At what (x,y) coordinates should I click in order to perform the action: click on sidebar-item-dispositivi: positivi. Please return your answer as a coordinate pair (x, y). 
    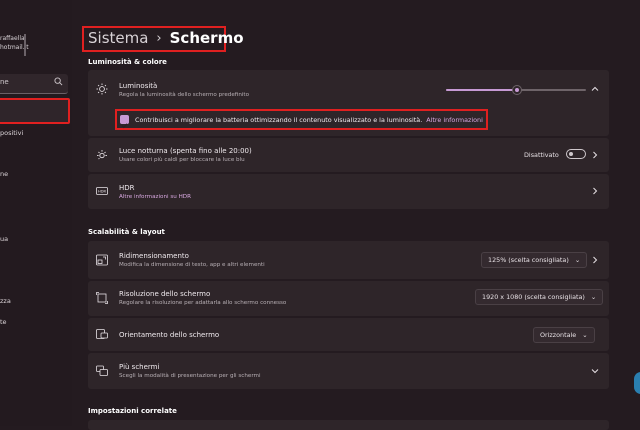
    Looking at the image, I should click on (11, 133).